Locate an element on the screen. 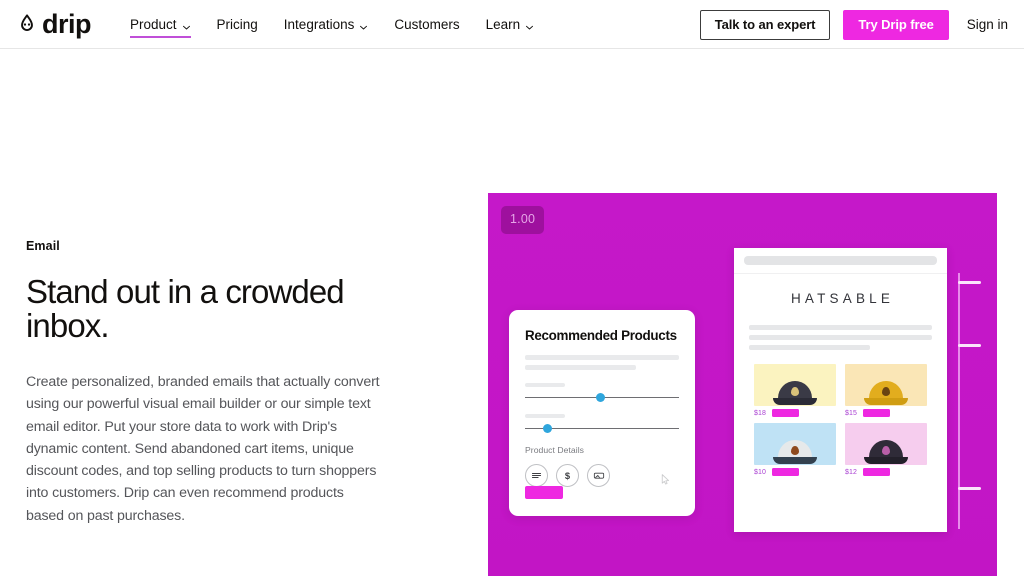  nav-item-label: Learn is located at coordinates (503, 24).